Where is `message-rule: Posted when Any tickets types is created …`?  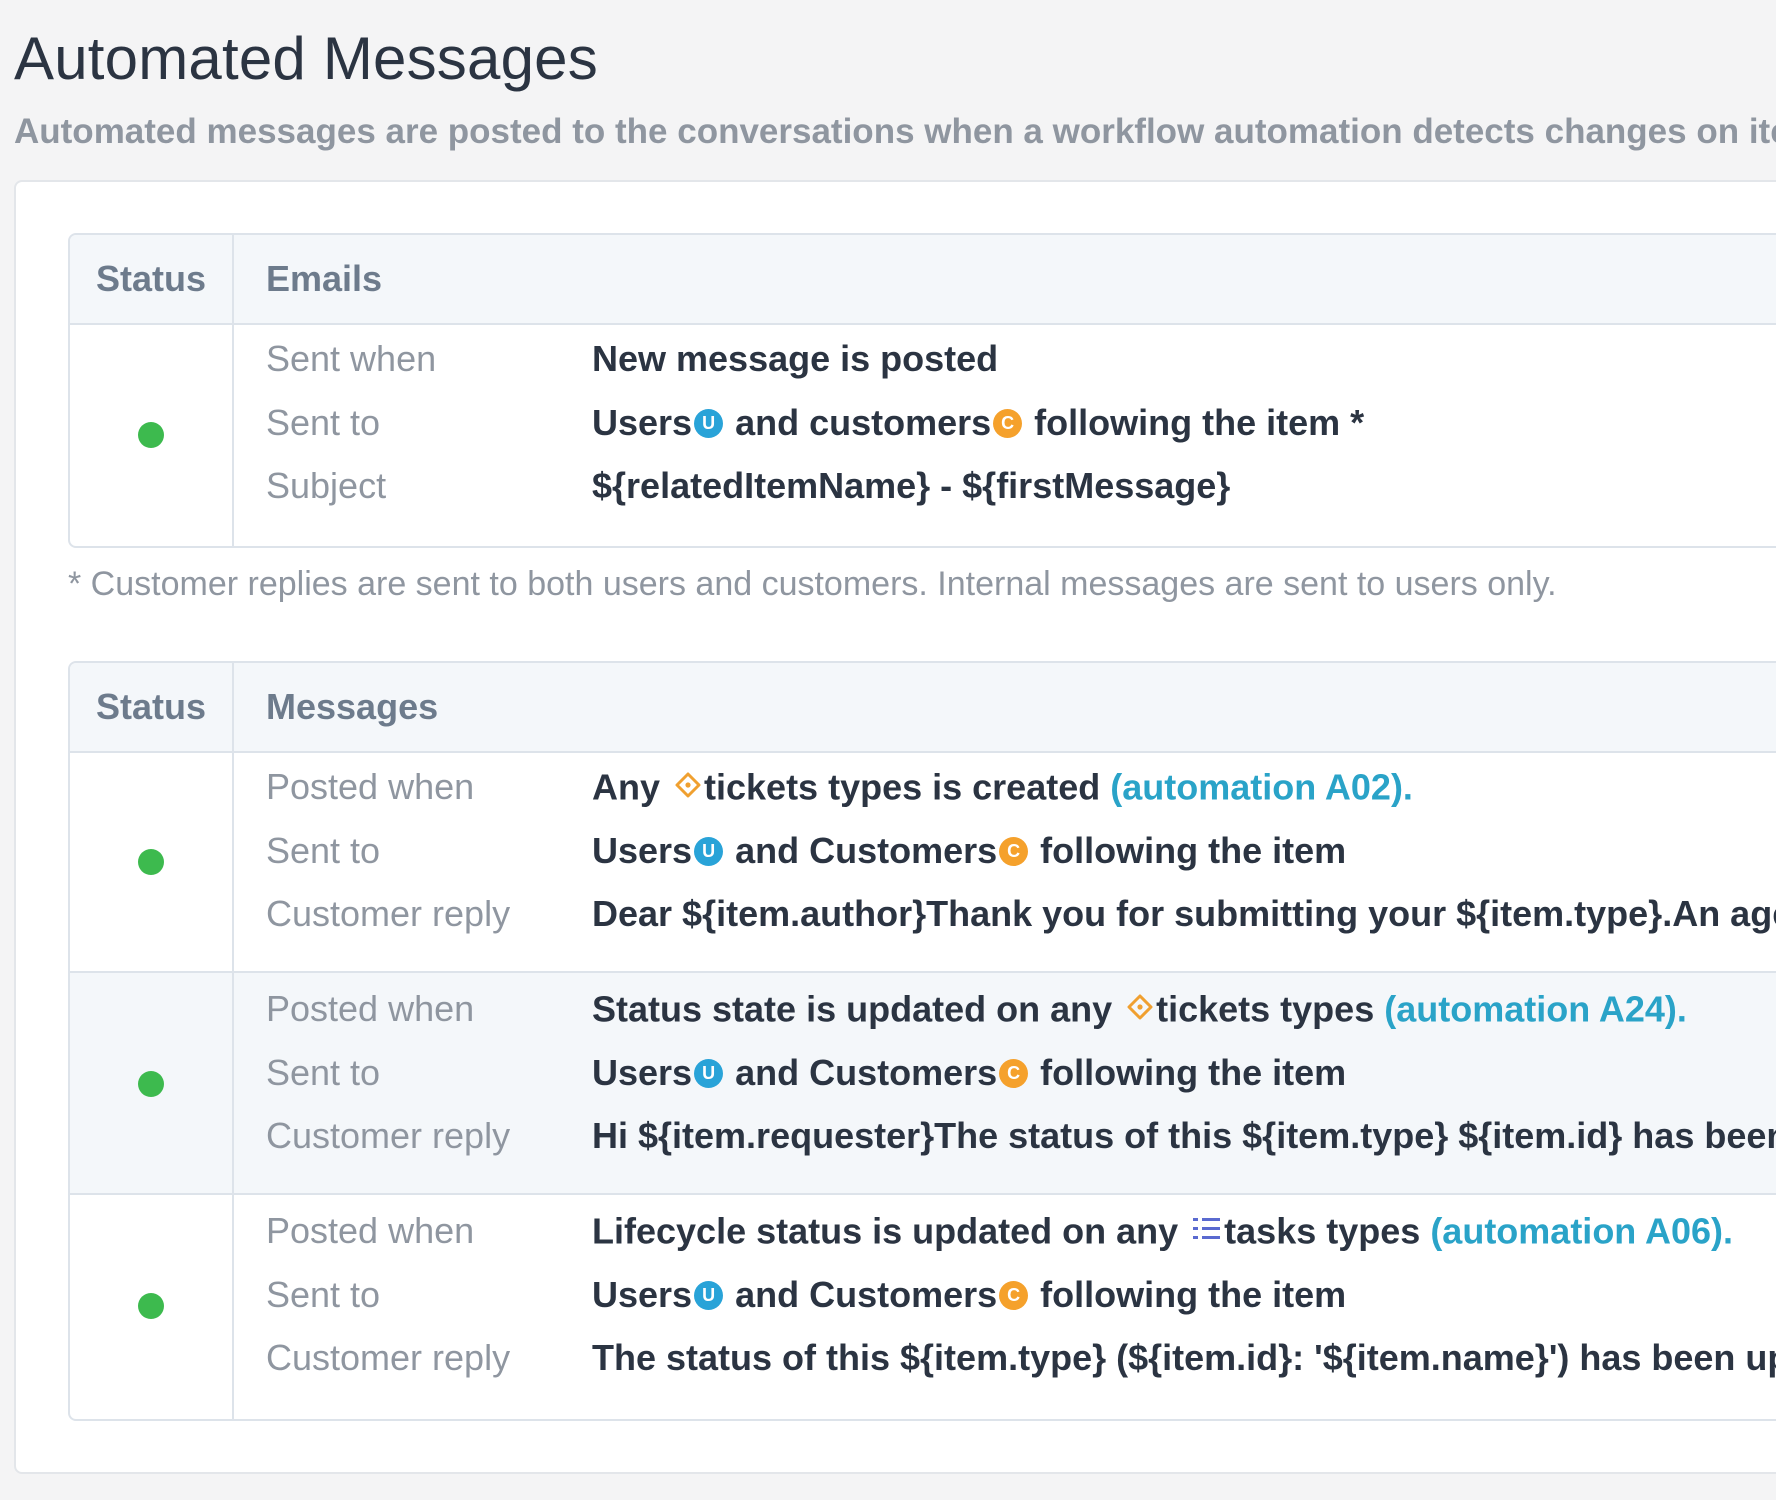 message-rule: Posted when Any tickets types is created … is located at coordinates (923, 861).